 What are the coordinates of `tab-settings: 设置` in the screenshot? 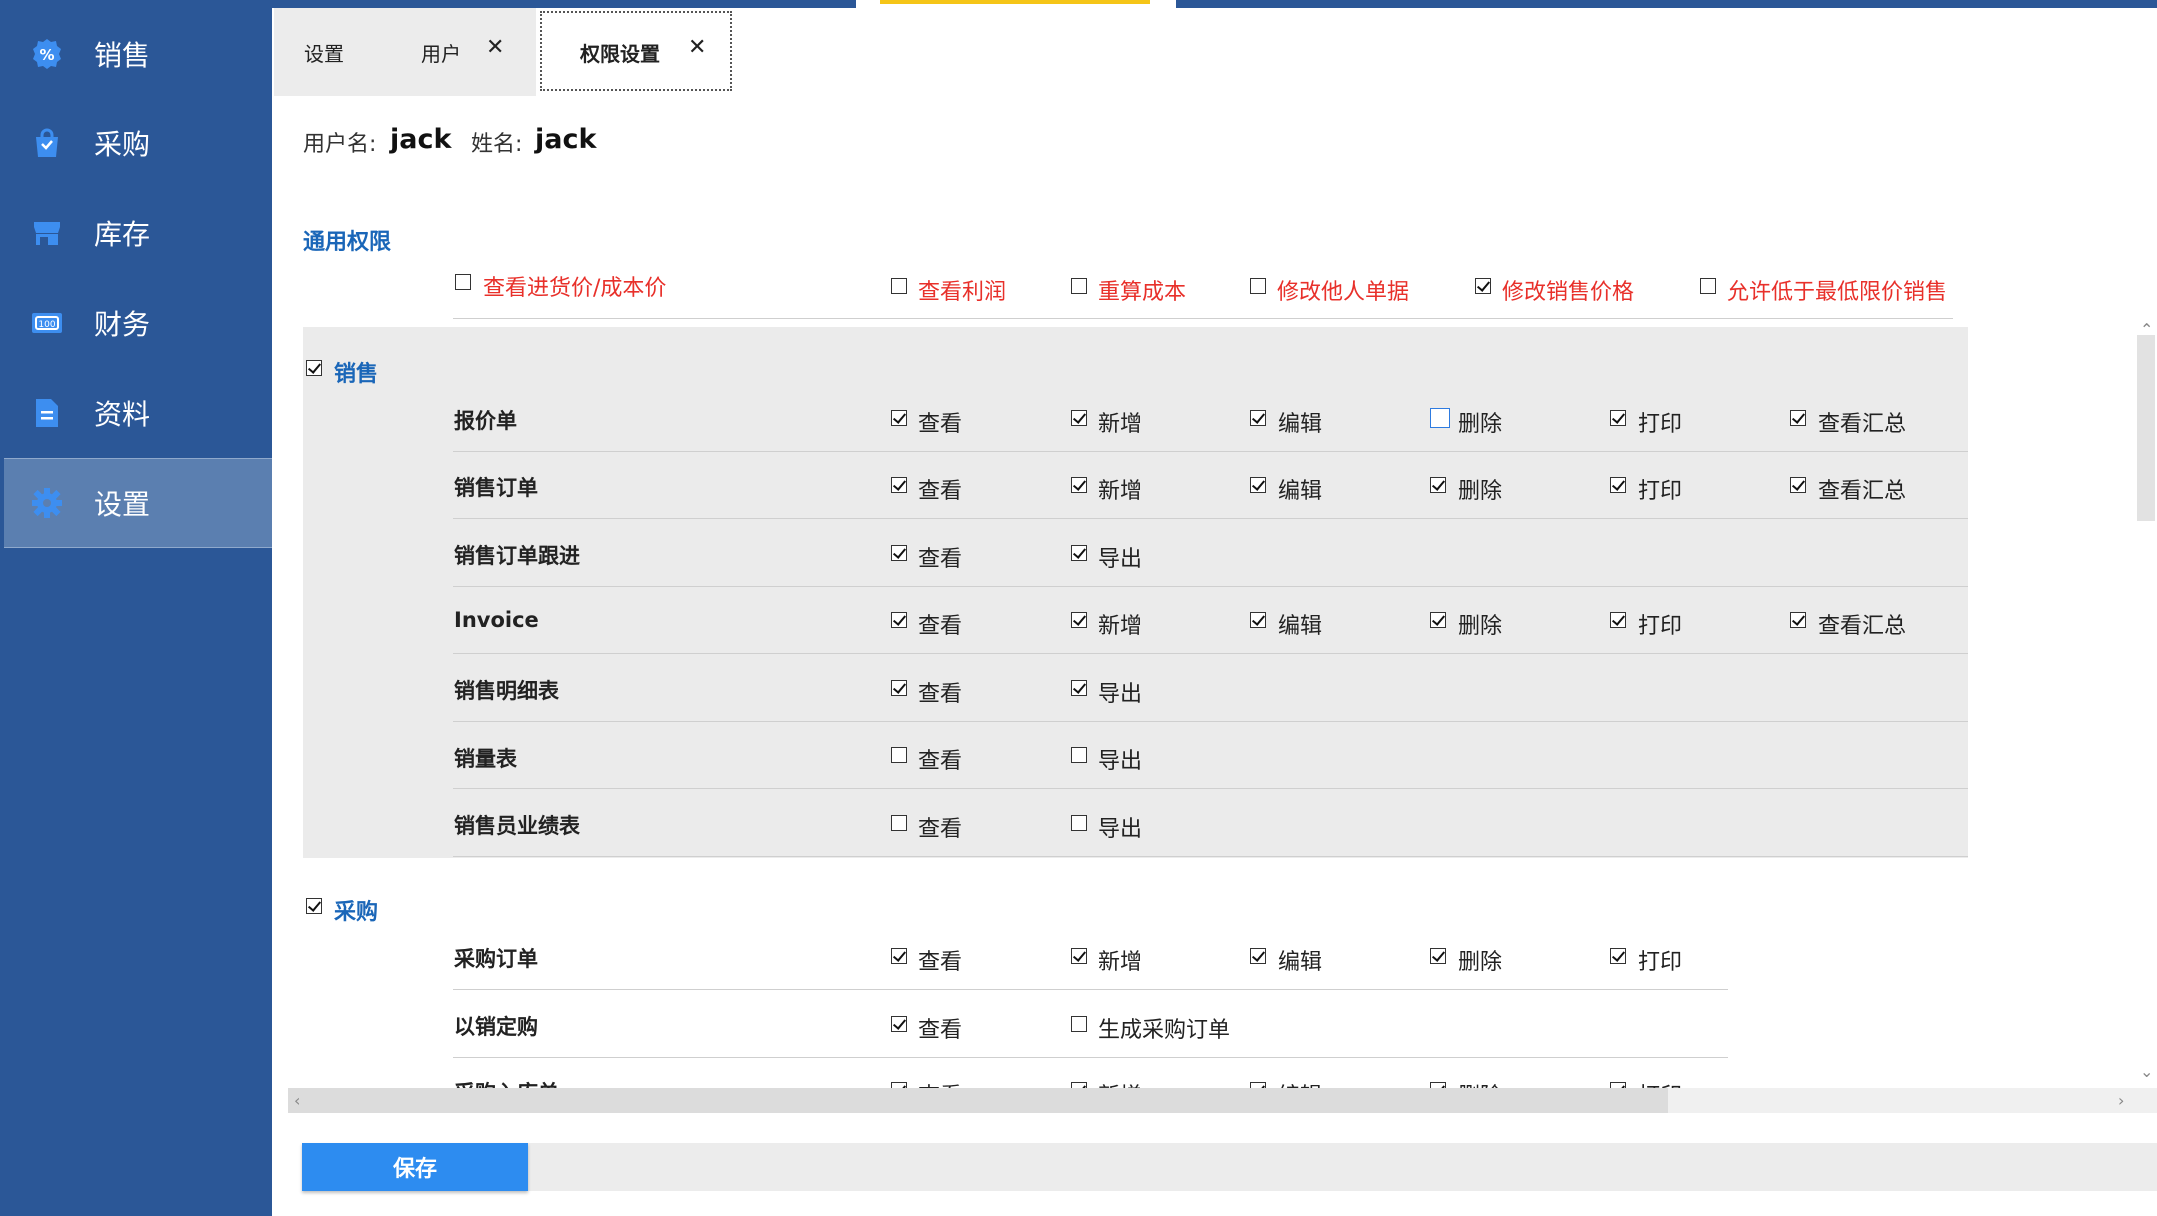 It's located at (324, 52).